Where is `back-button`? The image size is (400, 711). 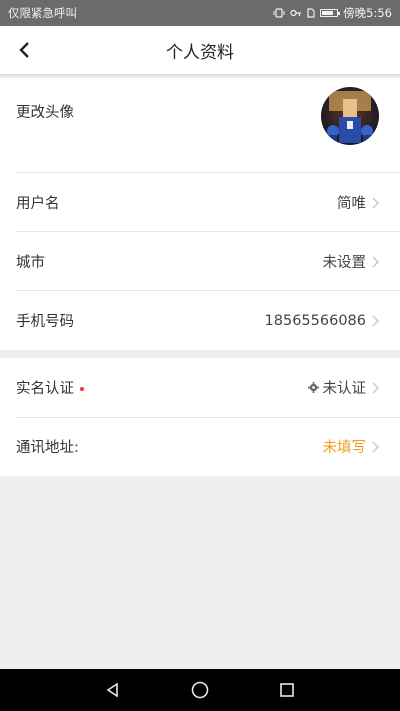
back-button is located at coordinates (24, 50).